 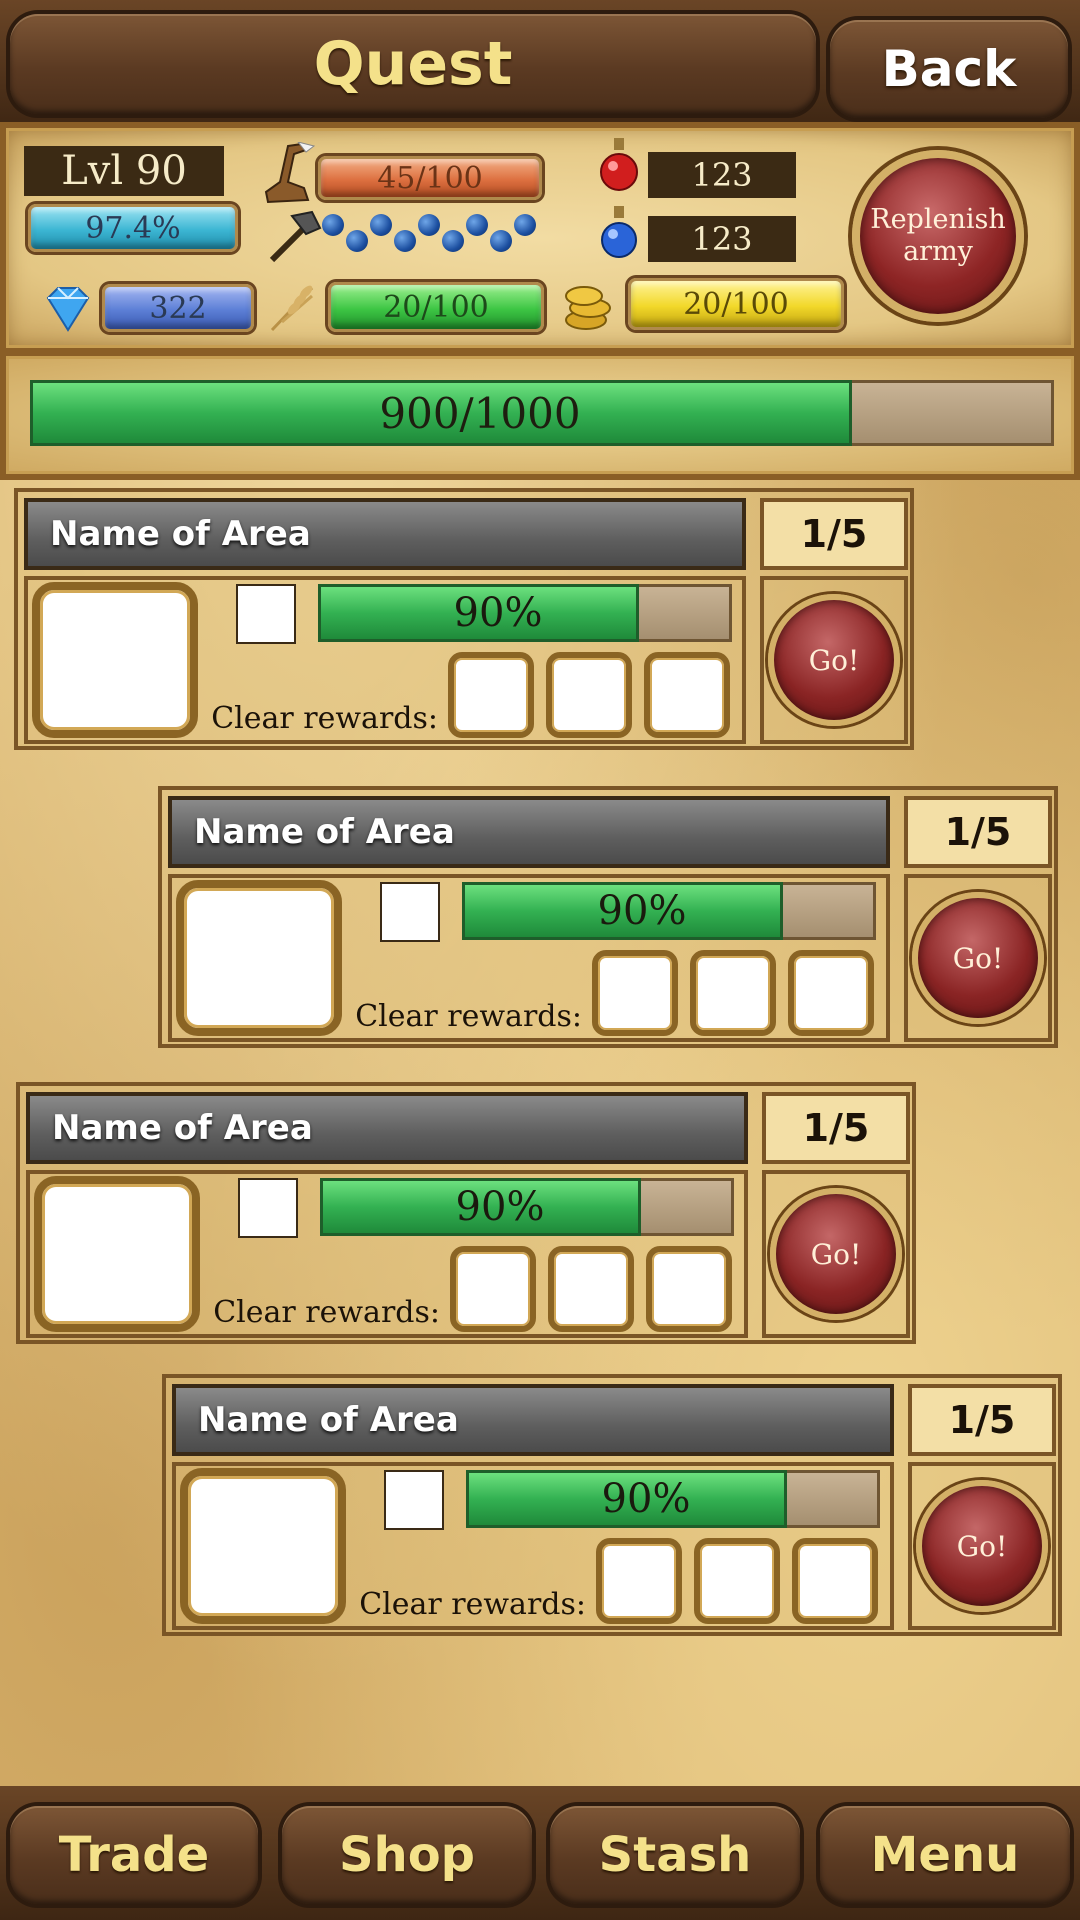 What do you see at coordinates (619, 164) in the screenshot?
I see `red-potion-icon` at bounding box center [619, 164].